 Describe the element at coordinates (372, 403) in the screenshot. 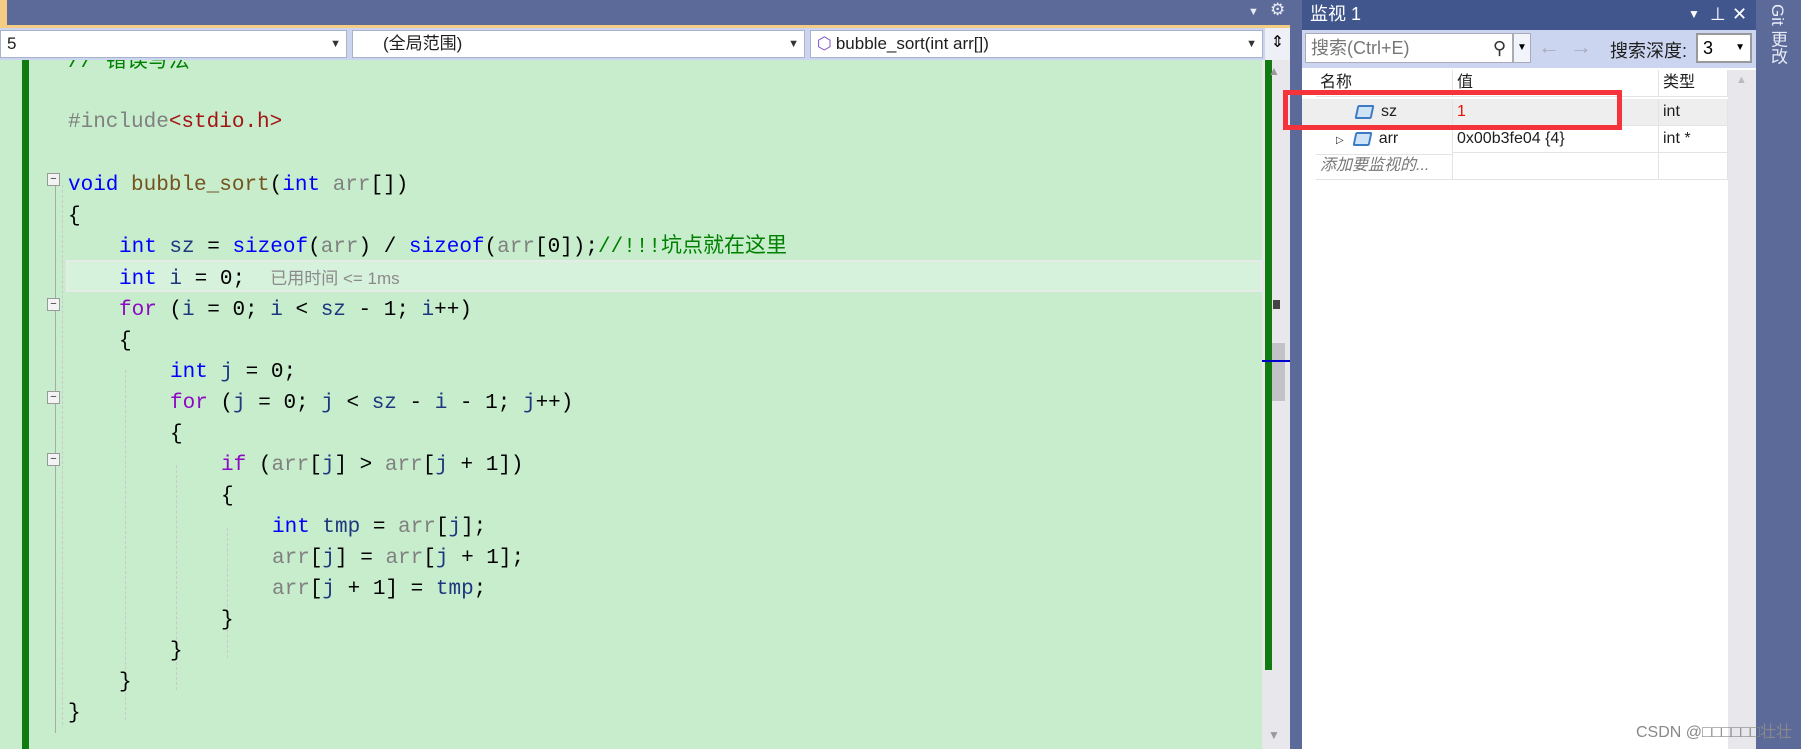

I see `code-line: for (j = 0; j < sz - i - 1; j++)` at that location.